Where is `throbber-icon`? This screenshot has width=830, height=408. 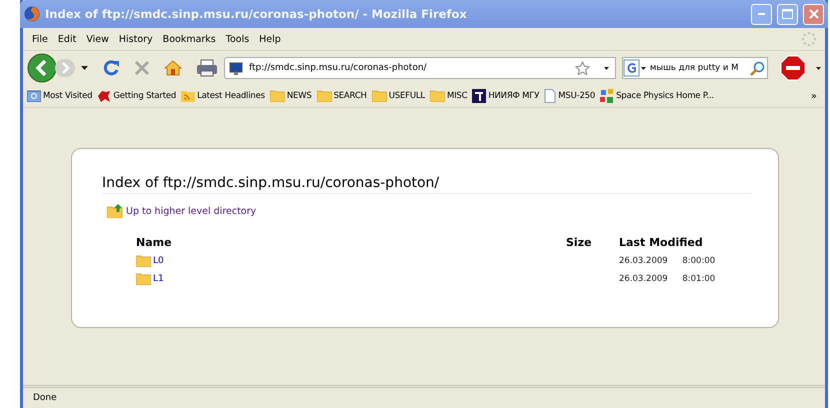 throbber-icon is located at coordinates (809, 39).